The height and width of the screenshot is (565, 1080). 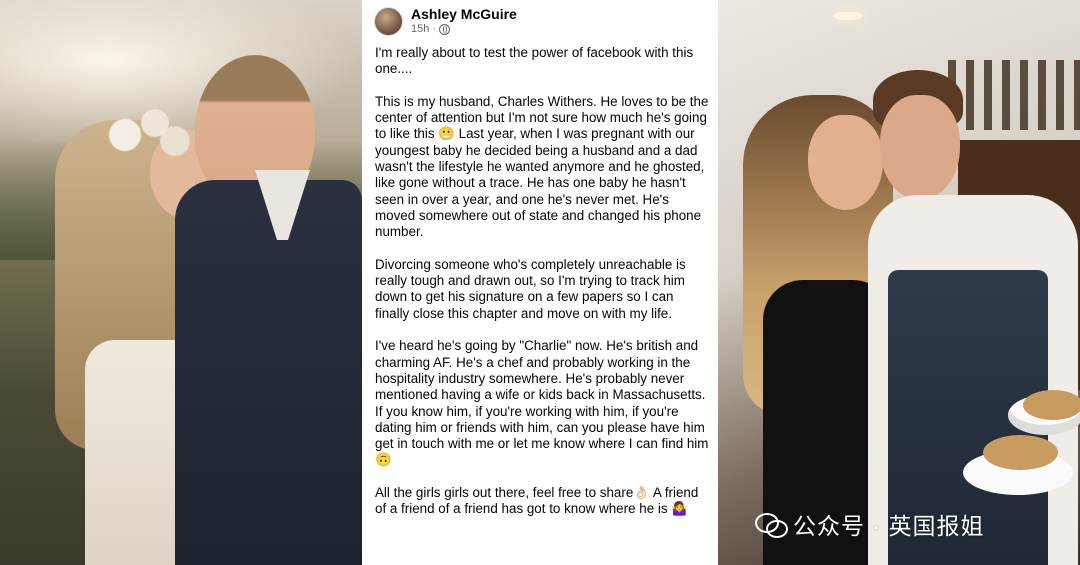 What do you see at coordinates (1020, 452) in the screenshot?
I see `bread-loaf-bottom` at bounding box center [1020, 452].